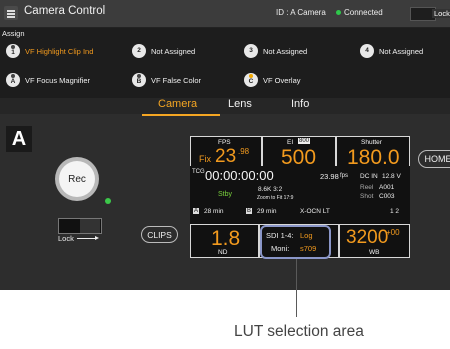 The image size is (450, 349). Describe the element at coordinates (270, 189) in the screenshot. I see `imager-mode: 8.6K 3:2` at that location.